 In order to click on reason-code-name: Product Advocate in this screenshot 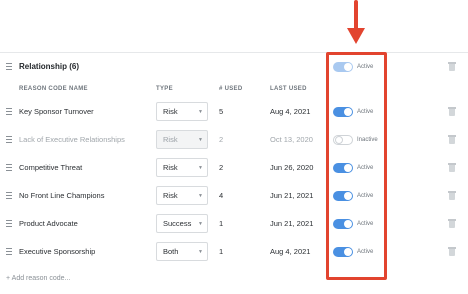, I will do `click(48, 223)`.